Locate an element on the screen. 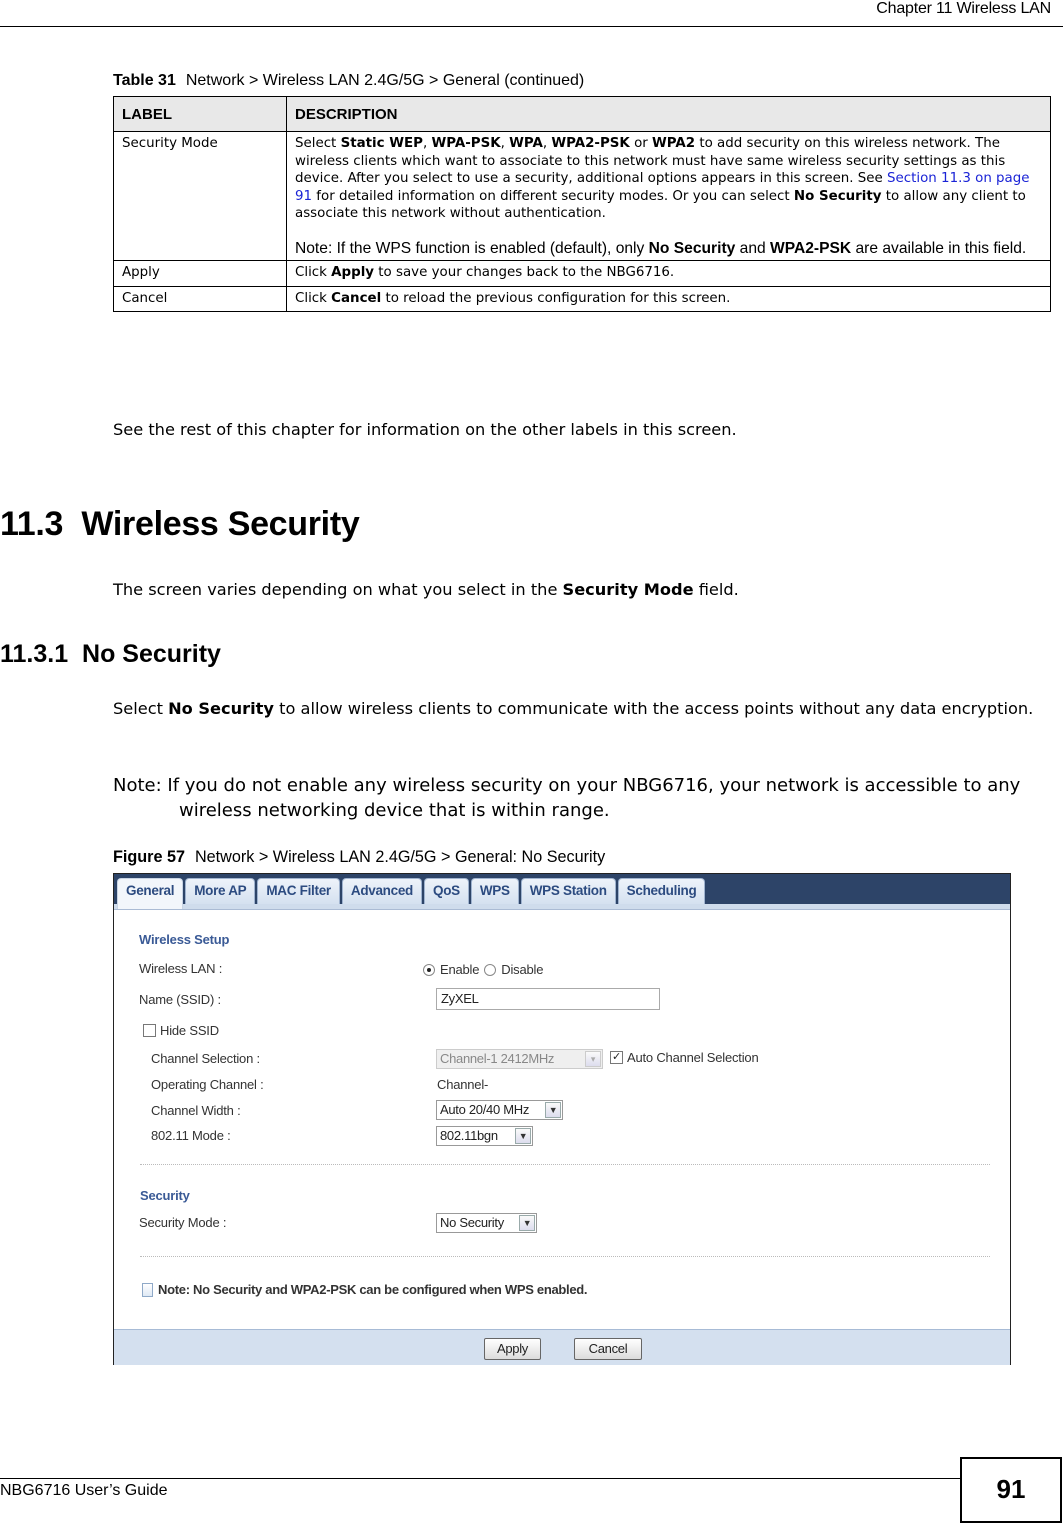 Image resolution: width=1063 pixels, height=1524 pixels. operating-channel-label: Operating Channel : is located at coordinates (207, 1084).